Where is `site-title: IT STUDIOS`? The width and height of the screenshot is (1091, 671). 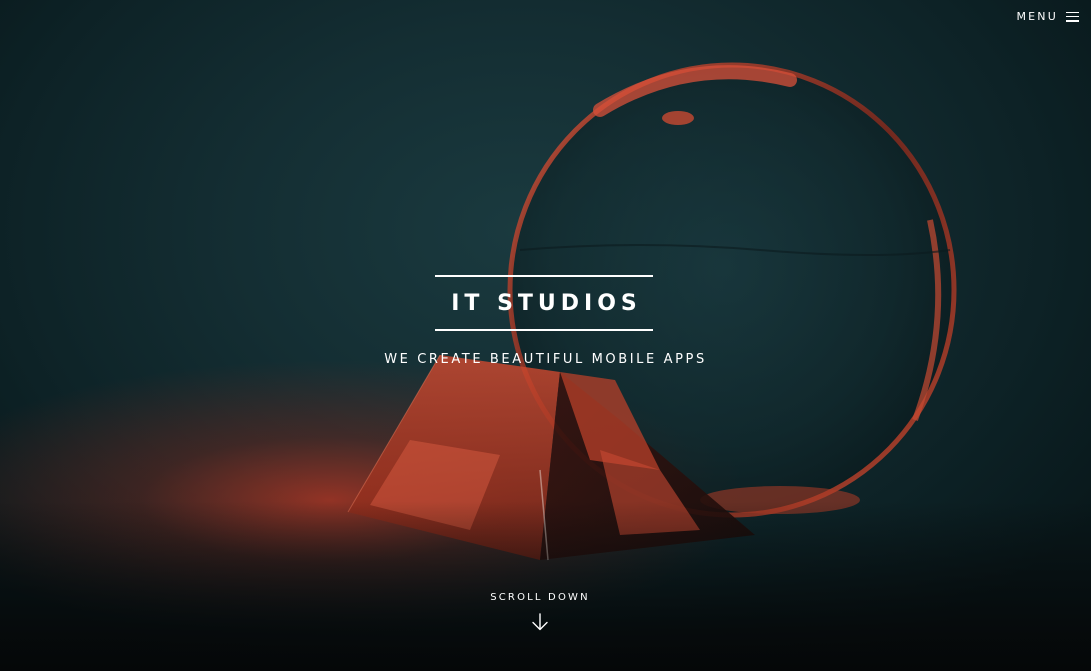
site-title: IT STUDIOS is located at coordinates (546, 303).